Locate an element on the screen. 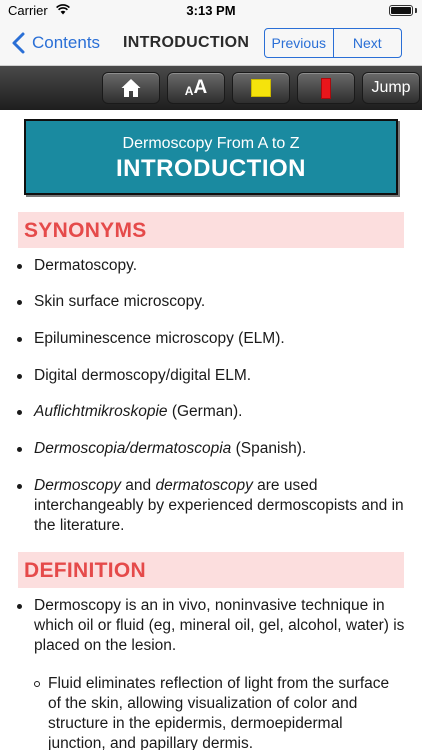 This screenshot has height=750, width=422. status-time: 3:13 PM is located at coordinates (211, 10).